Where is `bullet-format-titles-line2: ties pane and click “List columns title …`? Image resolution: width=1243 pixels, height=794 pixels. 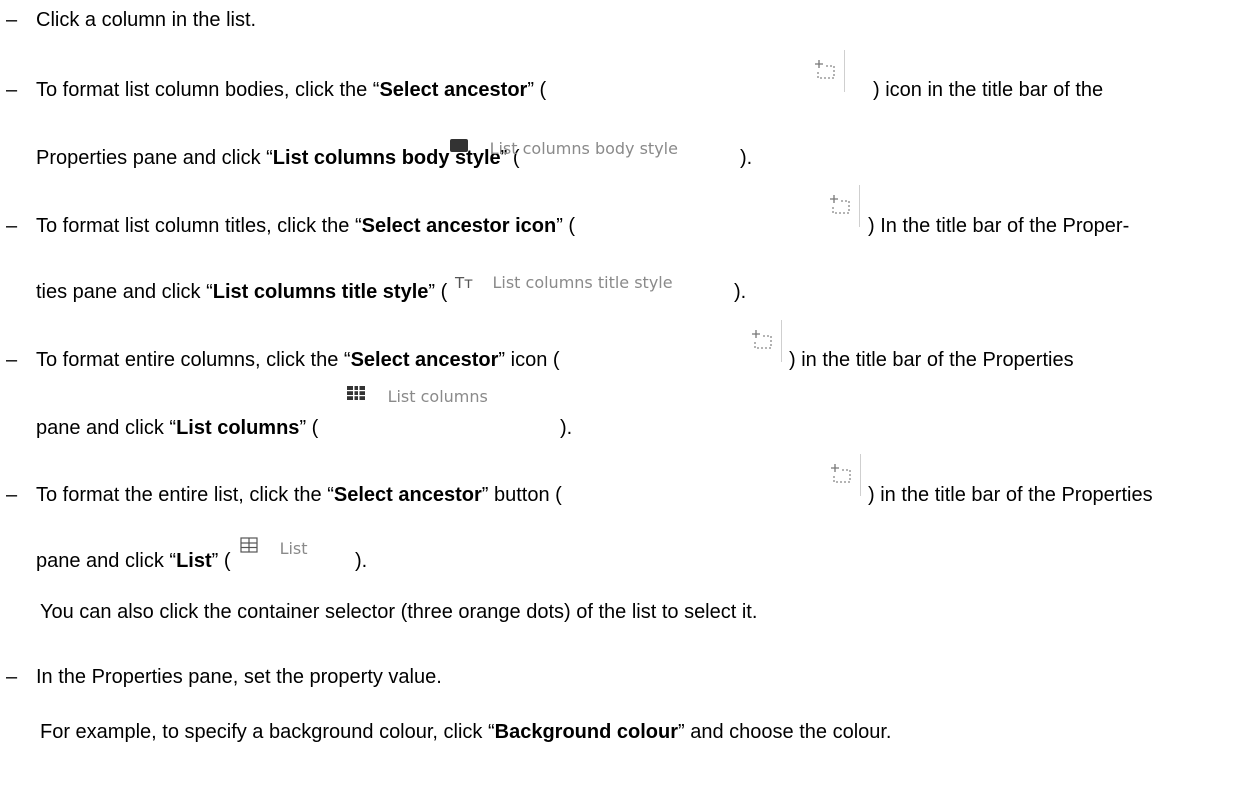
bullet-format-titles-line2: ties pane and click “List columns title … is located at coordinates (242, 292).